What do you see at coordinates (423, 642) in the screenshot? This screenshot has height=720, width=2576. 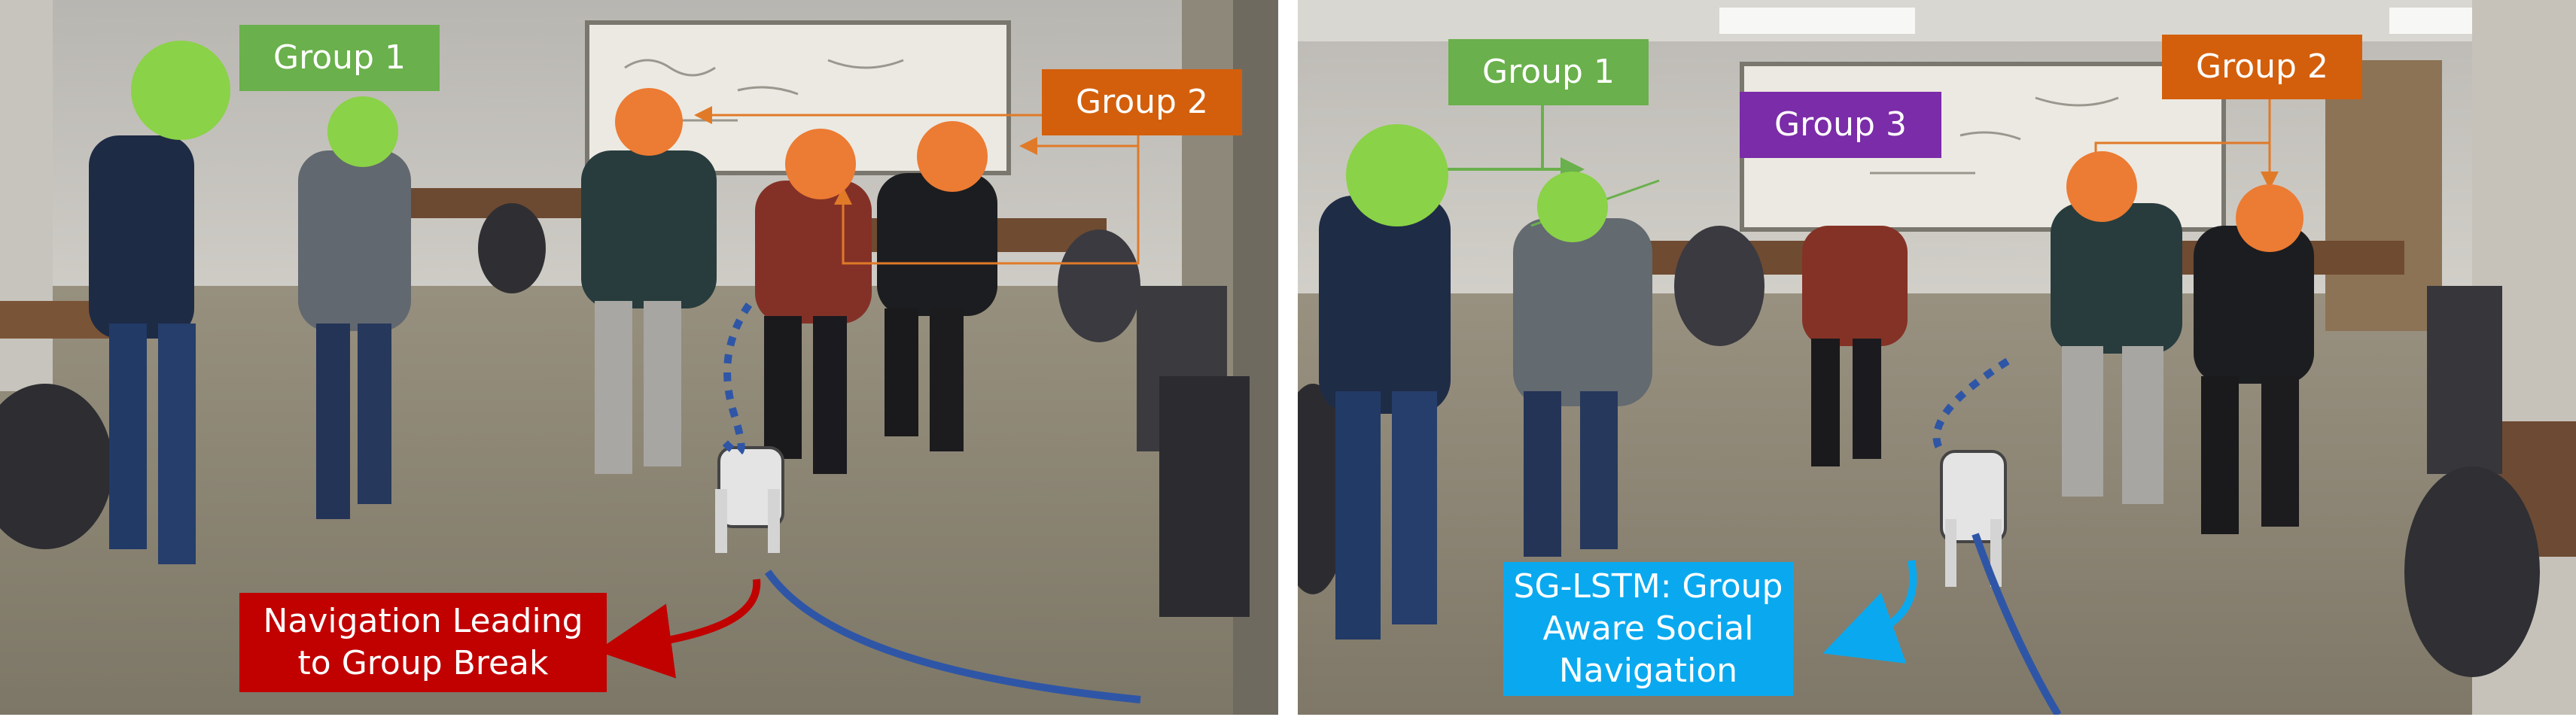 I see `left-caption: Navigation Leading to Group Break` at bounding box center [423, 642].